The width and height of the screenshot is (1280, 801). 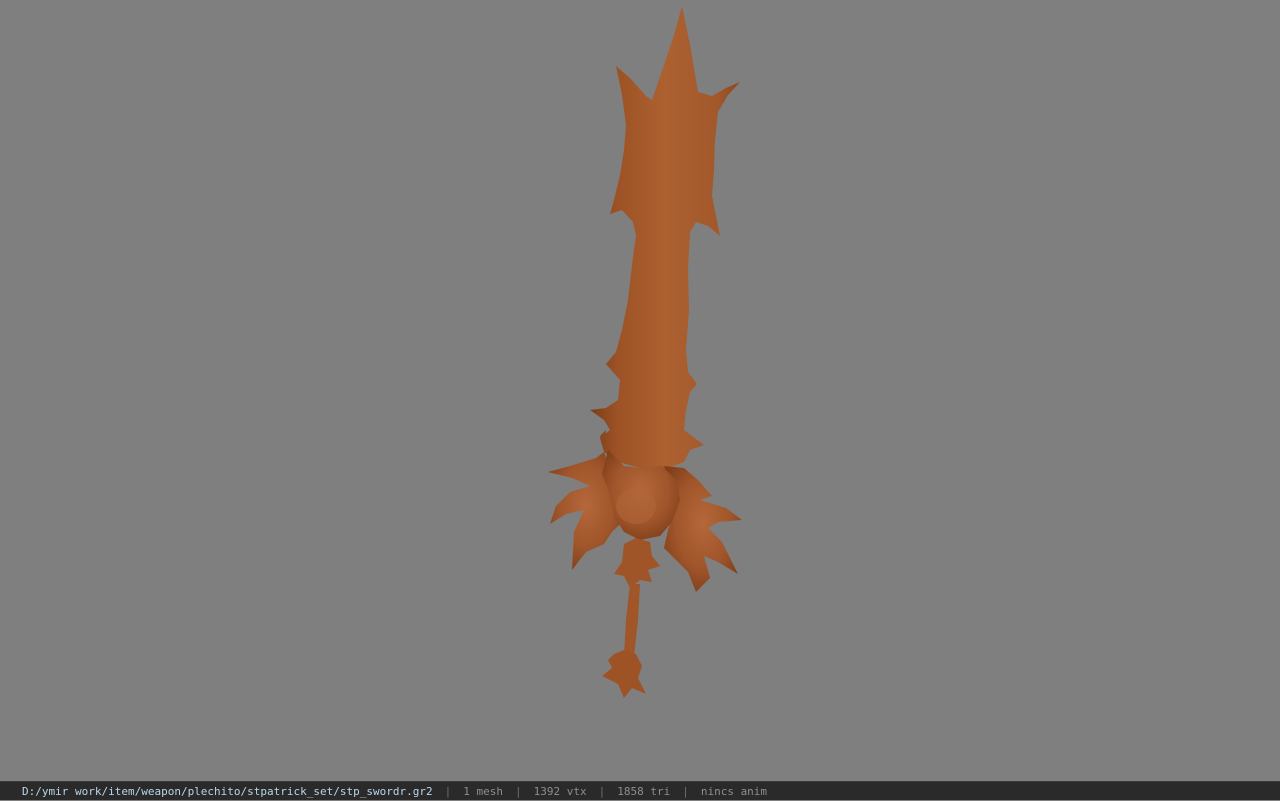 What do you see at coordinates (483, 791) in the screenshot?
I see `mesh-count: 1 mesh` at bounding box center [483, 791].